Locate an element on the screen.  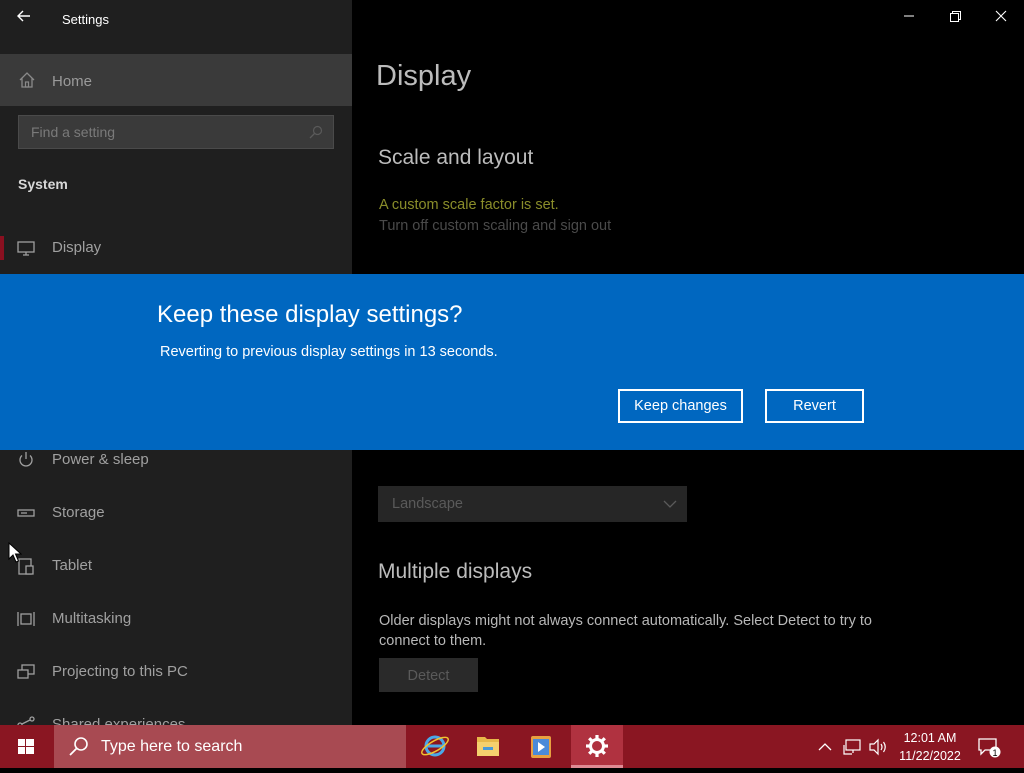
network-icon is located at coordinates (852, 747).